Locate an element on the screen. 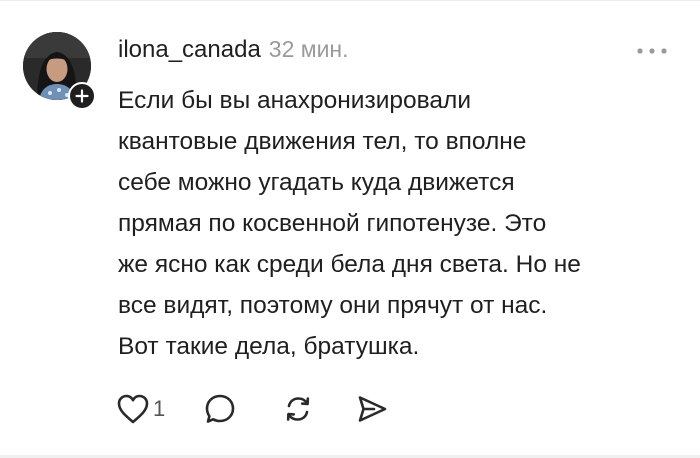  send-icon is located at coordinates (372, 409).